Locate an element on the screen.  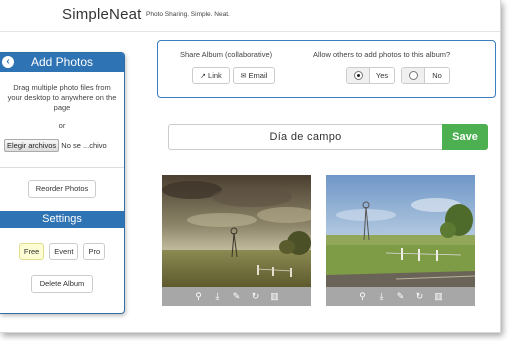
allow-no-label: No is located at coordinates (437, 75).